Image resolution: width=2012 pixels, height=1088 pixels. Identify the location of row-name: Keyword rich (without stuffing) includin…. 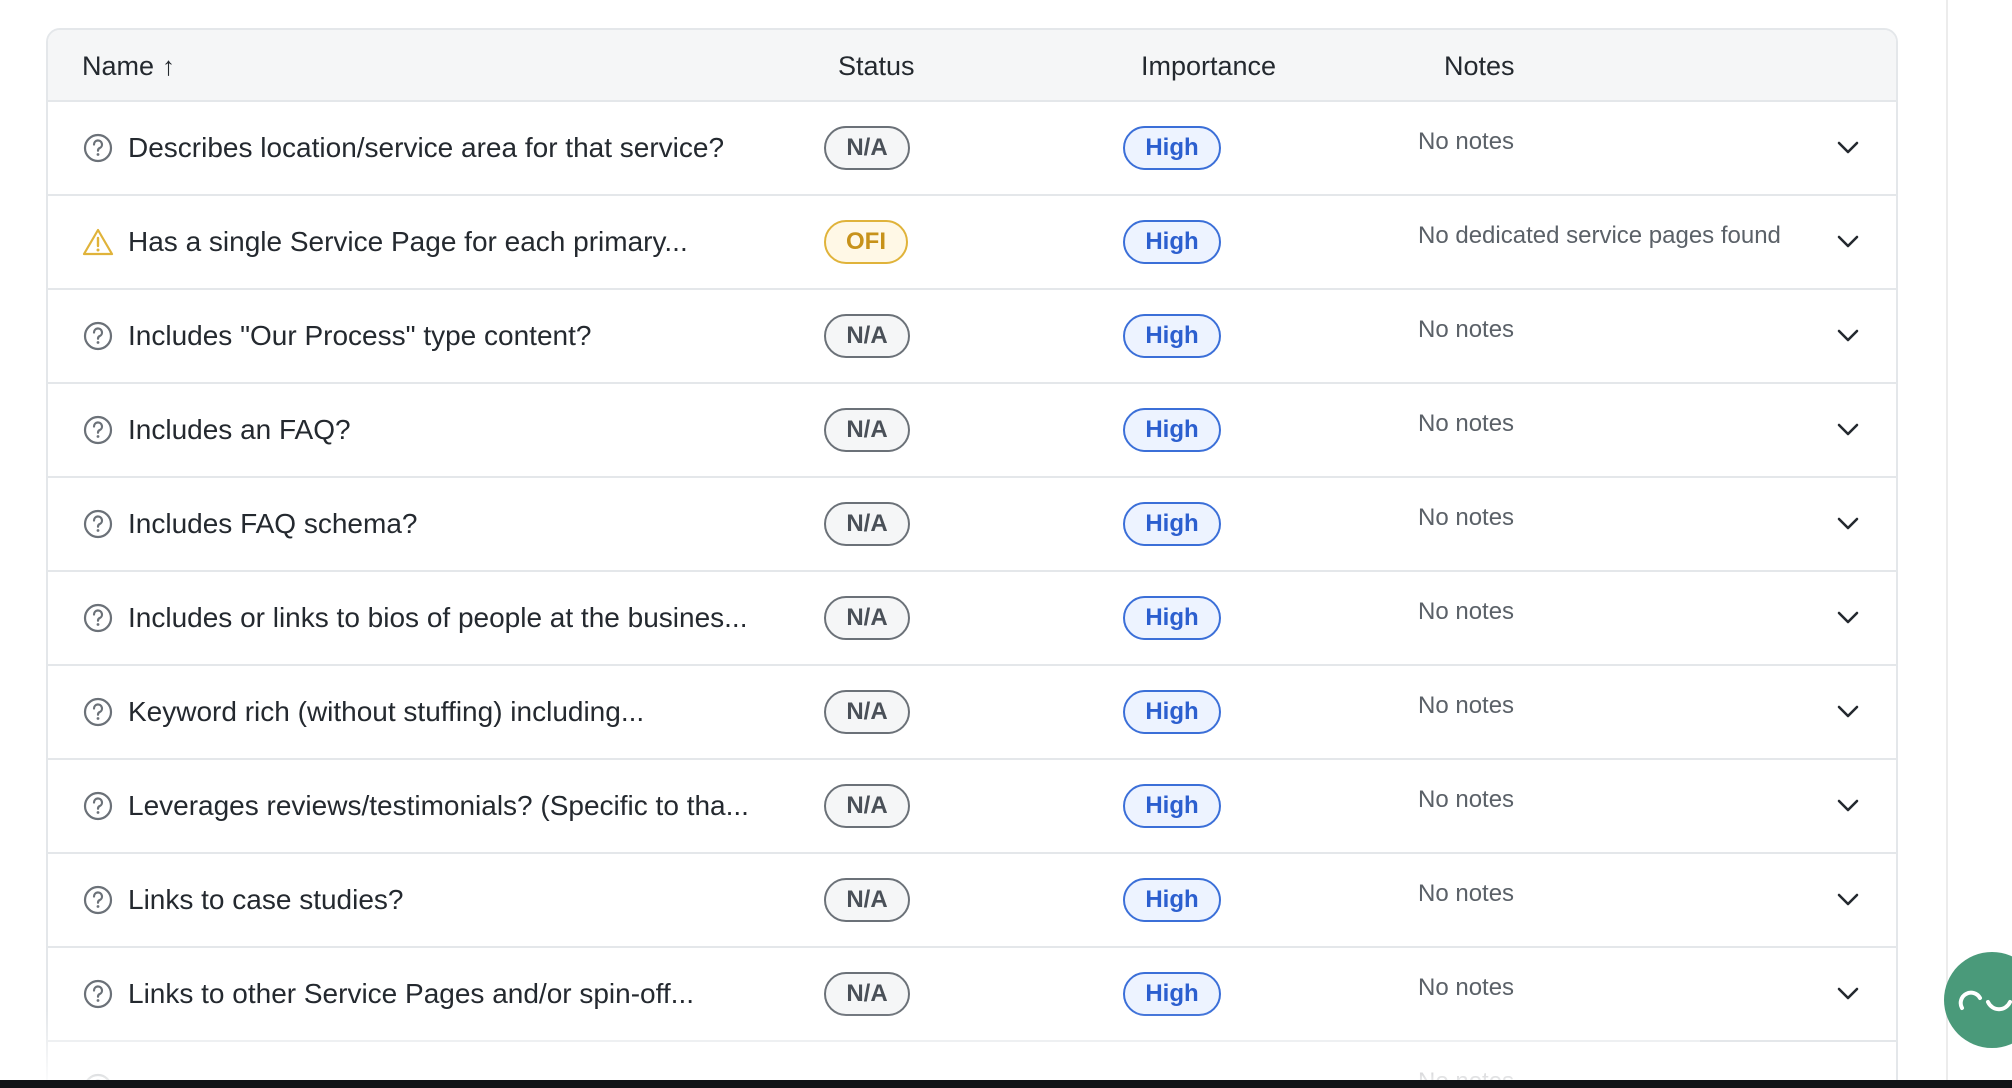
(386, 711).